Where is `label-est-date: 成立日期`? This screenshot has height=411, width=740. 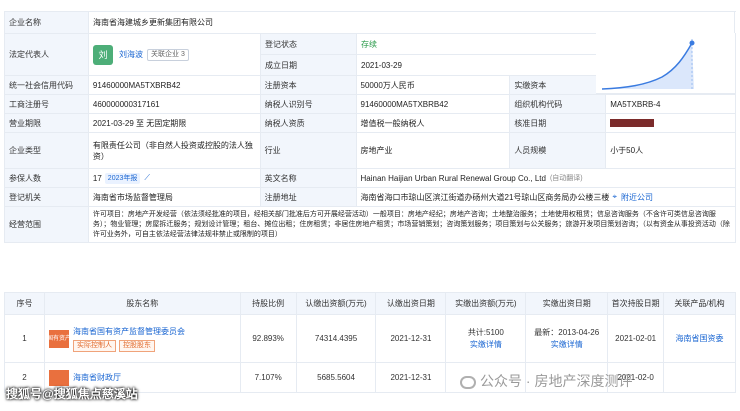
label-est-date: 成立日期 is located at coordinates (309, 65).